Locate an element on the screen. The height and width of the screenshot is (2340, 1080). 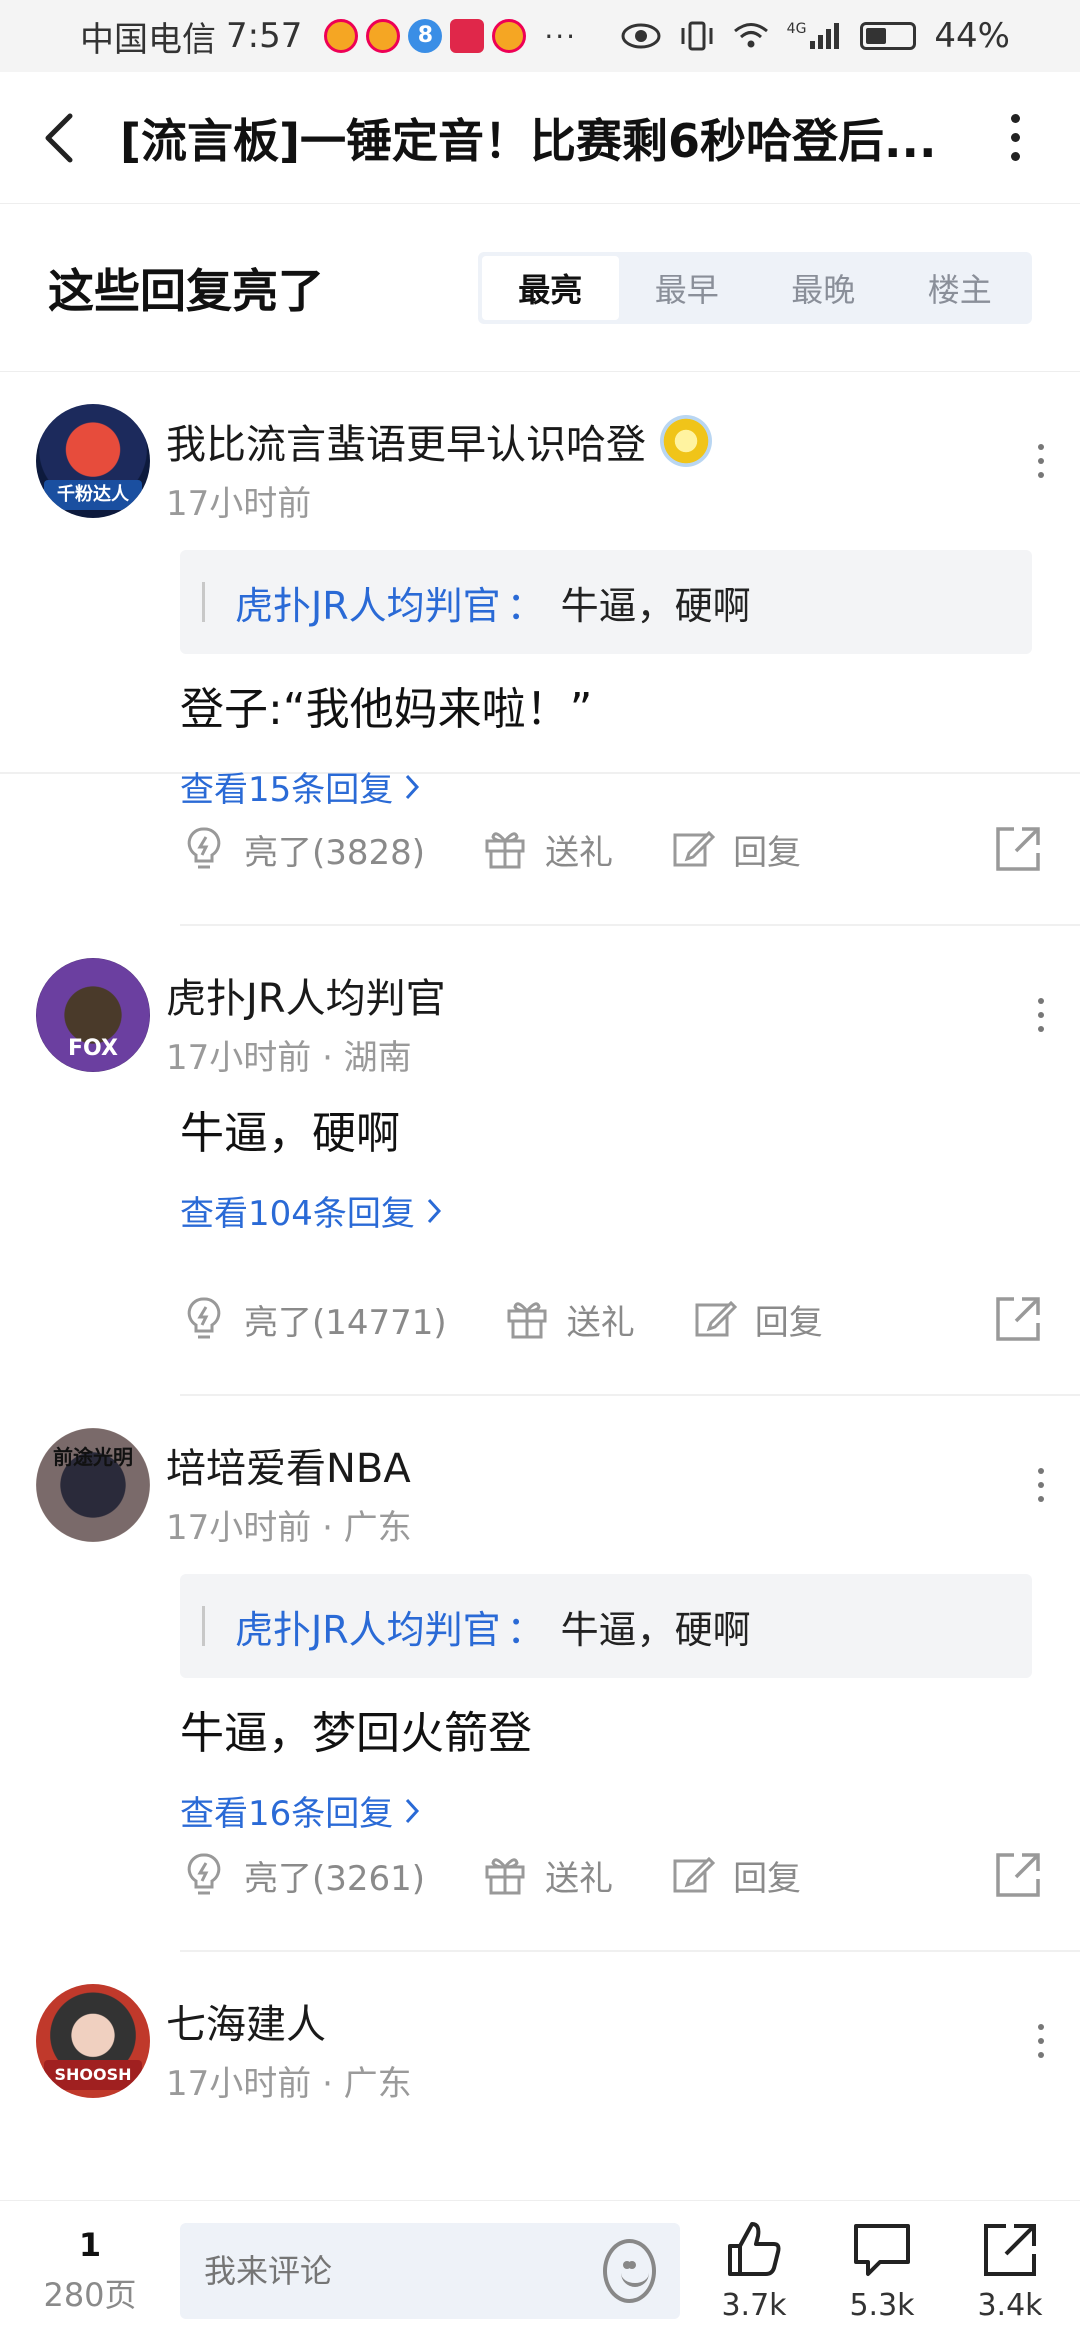
username-text: 培培爱看NBA is located at coordinates (288, 1469).